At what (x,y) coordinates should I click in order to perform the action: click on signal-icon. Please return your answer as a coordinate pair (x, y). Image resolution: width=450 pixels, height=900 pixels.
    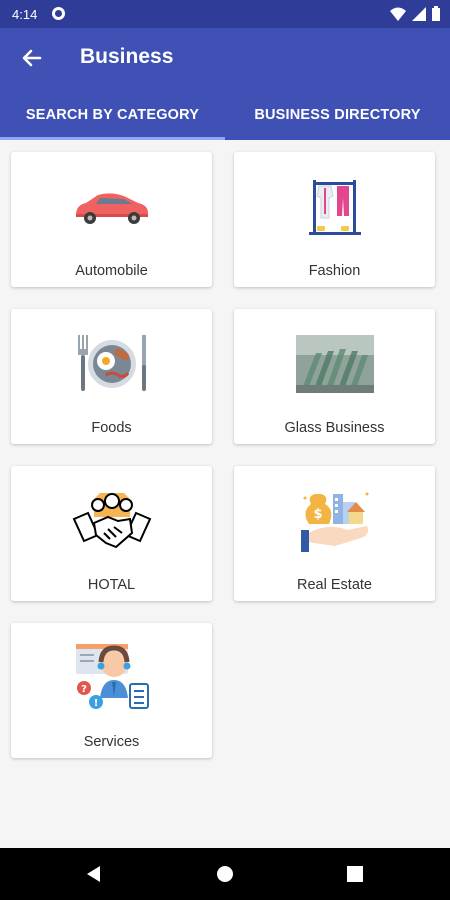
    Looking at the image, I should click on (419, 13).